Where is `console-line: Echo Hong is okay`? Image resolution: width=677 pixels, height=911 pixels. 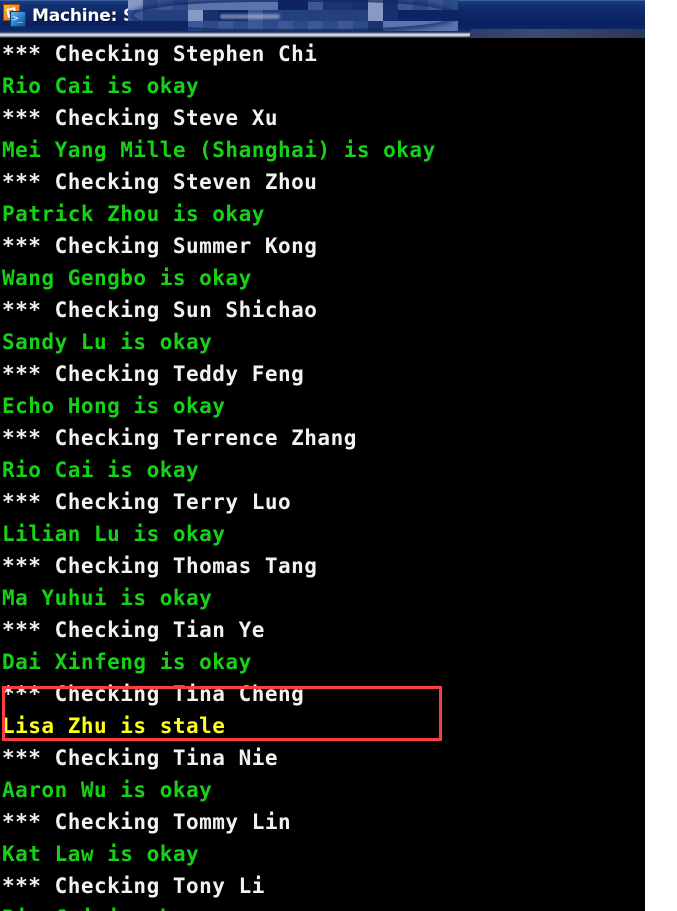 console-line: Echo Hong is okay is located at coordinates (114, 406).